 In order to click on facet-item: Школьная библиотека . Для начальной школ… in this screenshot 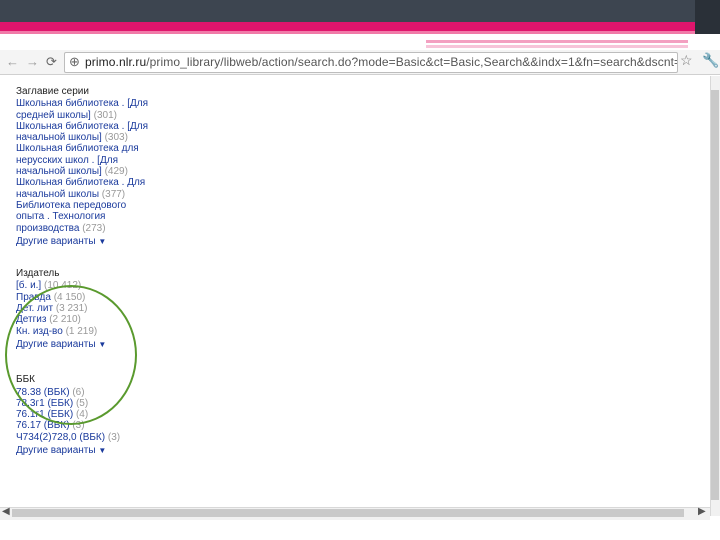, I will do `click(86, 188)`.